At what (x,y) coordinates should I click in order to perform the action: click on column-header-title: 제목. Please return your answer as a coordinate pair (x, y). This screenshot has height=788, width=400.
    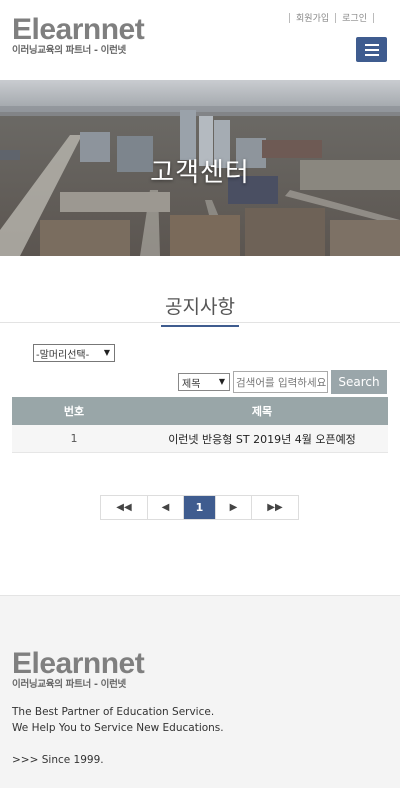
    Looking at the image, I should click on (262, 411).